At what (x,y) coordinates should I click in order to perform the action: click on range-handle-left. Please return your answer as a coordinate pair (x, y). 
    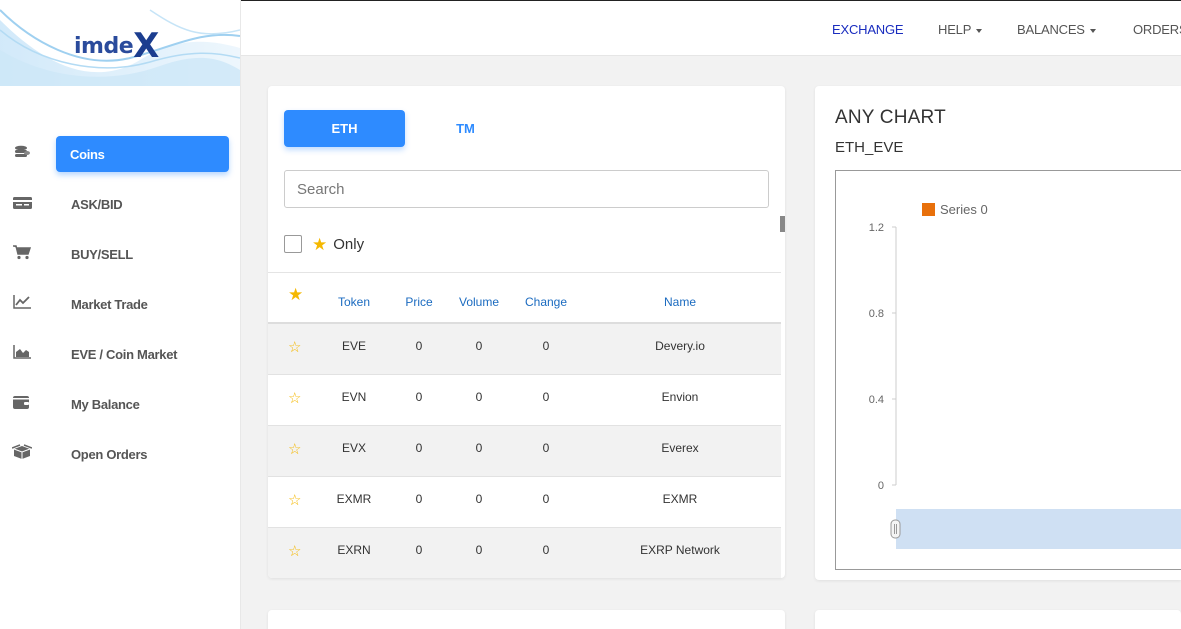
    Looking at the image, I should click on (895, 529).